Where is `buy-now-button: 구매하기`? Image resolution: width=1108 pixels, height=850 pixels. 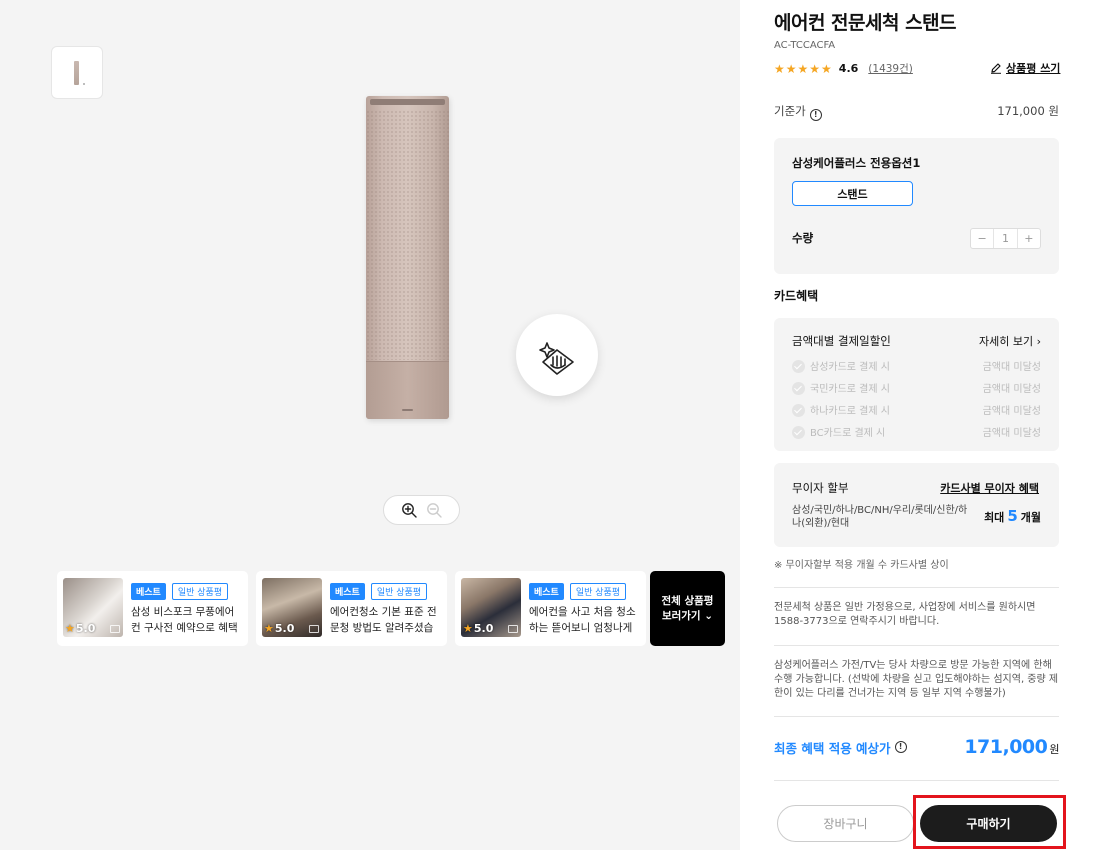
buy-now-button: 구매하기 is located at coordinates (988, 823).